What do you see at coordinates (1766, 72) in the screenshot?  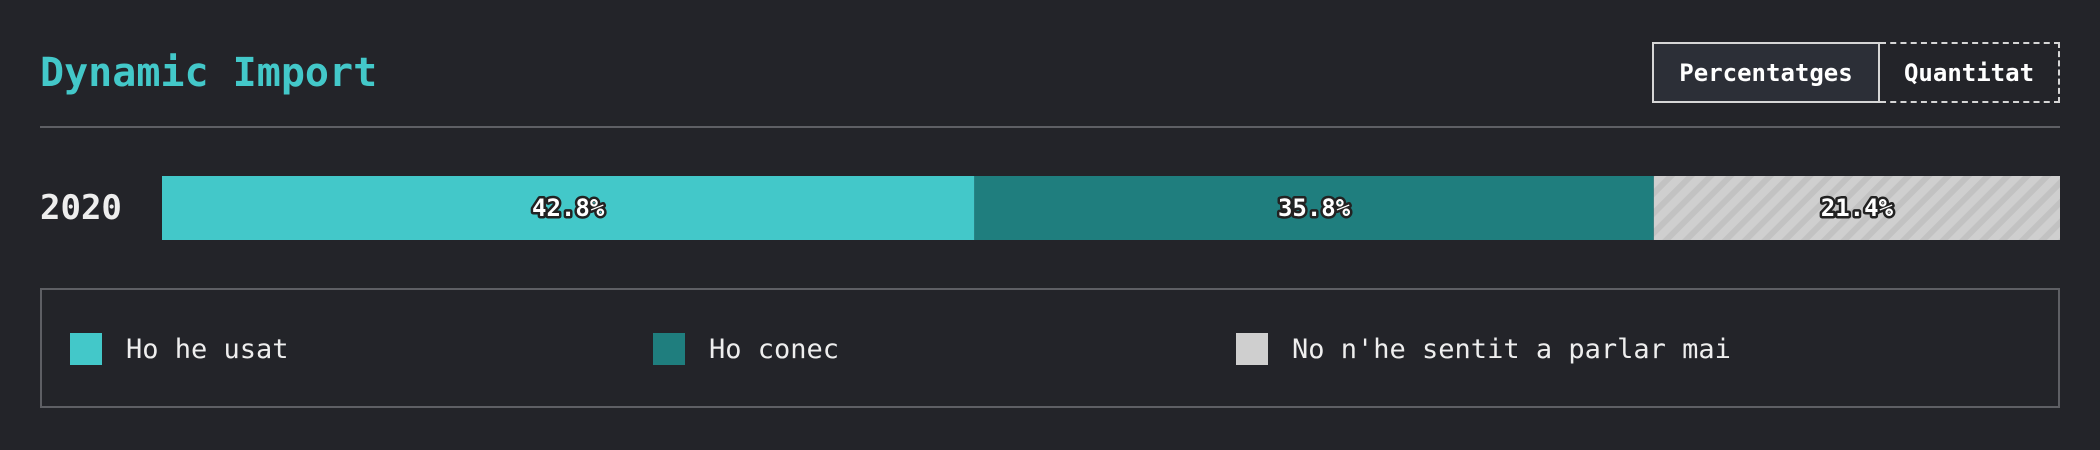 I see `percentages-button: Percentatges` at bounding box center [1766, 72].